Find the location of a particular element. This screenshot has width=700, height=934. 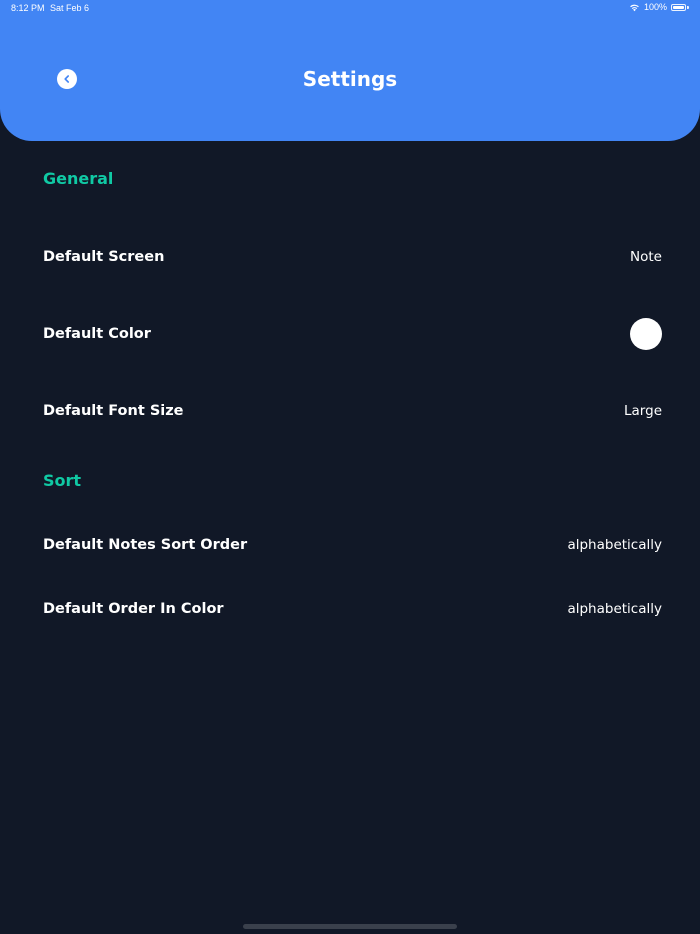

setting-label: Default Font Size is located at coordinates (113, 411).